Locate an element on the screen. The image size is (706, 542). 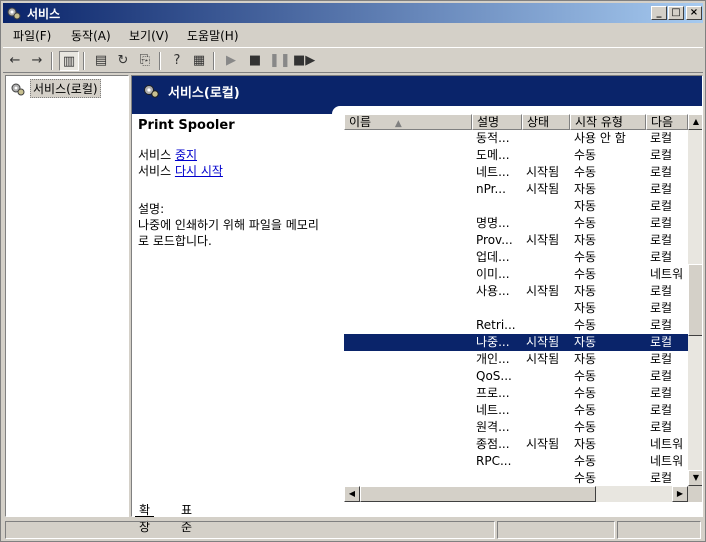
menu-view: 보기(V) is located at coordinates (149, 35).